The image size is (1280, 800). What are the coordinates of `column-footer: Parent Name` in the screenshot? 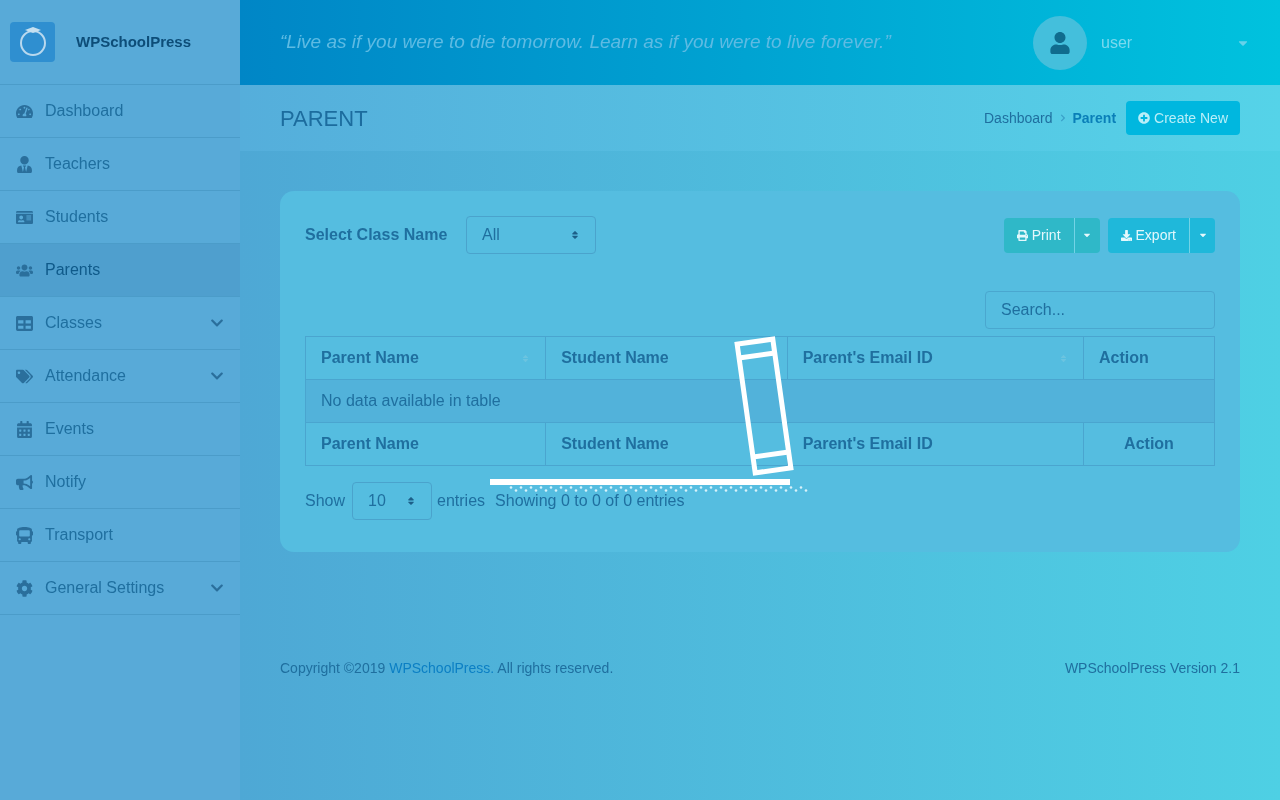 It's located at (425, 444).